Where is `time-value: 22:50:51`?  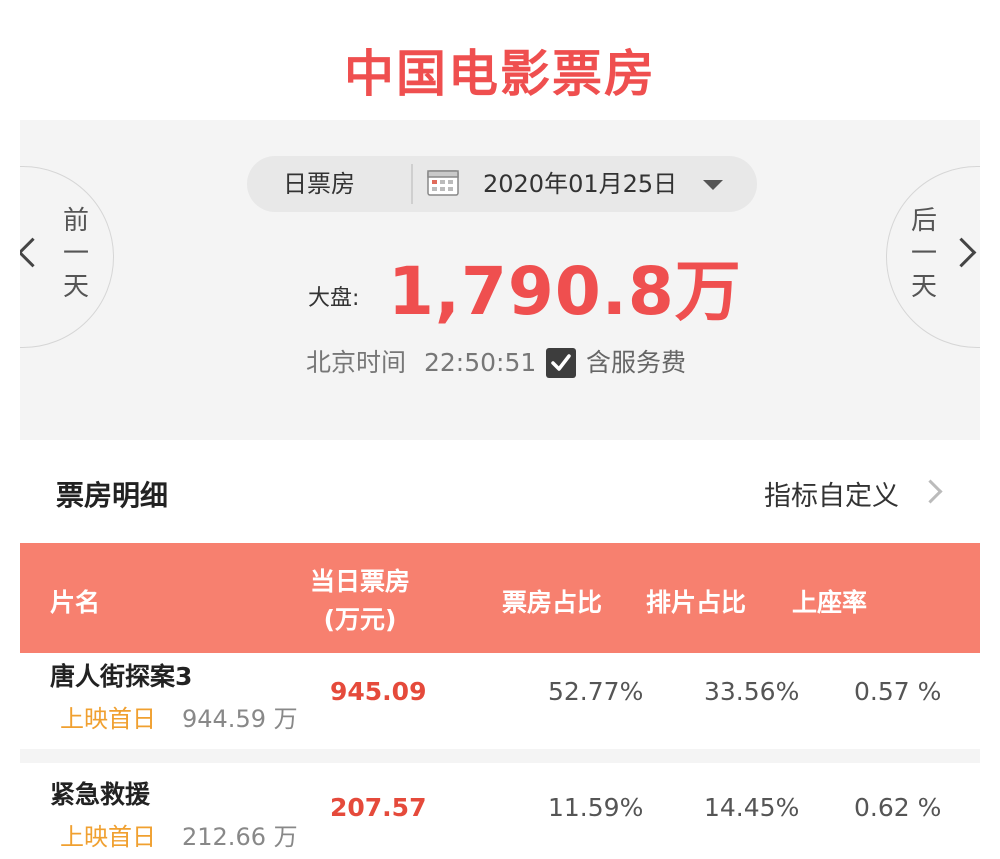
time-value: 22:50:51 is located at coordinates (480, 362).